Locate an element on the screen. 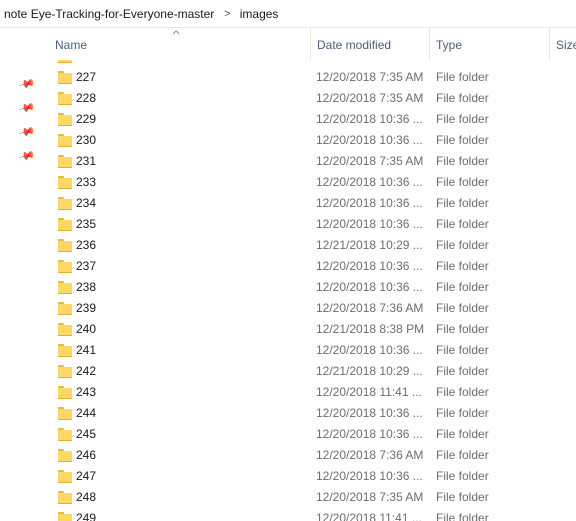  file-name: 249 is located at coordinates (86, 516).